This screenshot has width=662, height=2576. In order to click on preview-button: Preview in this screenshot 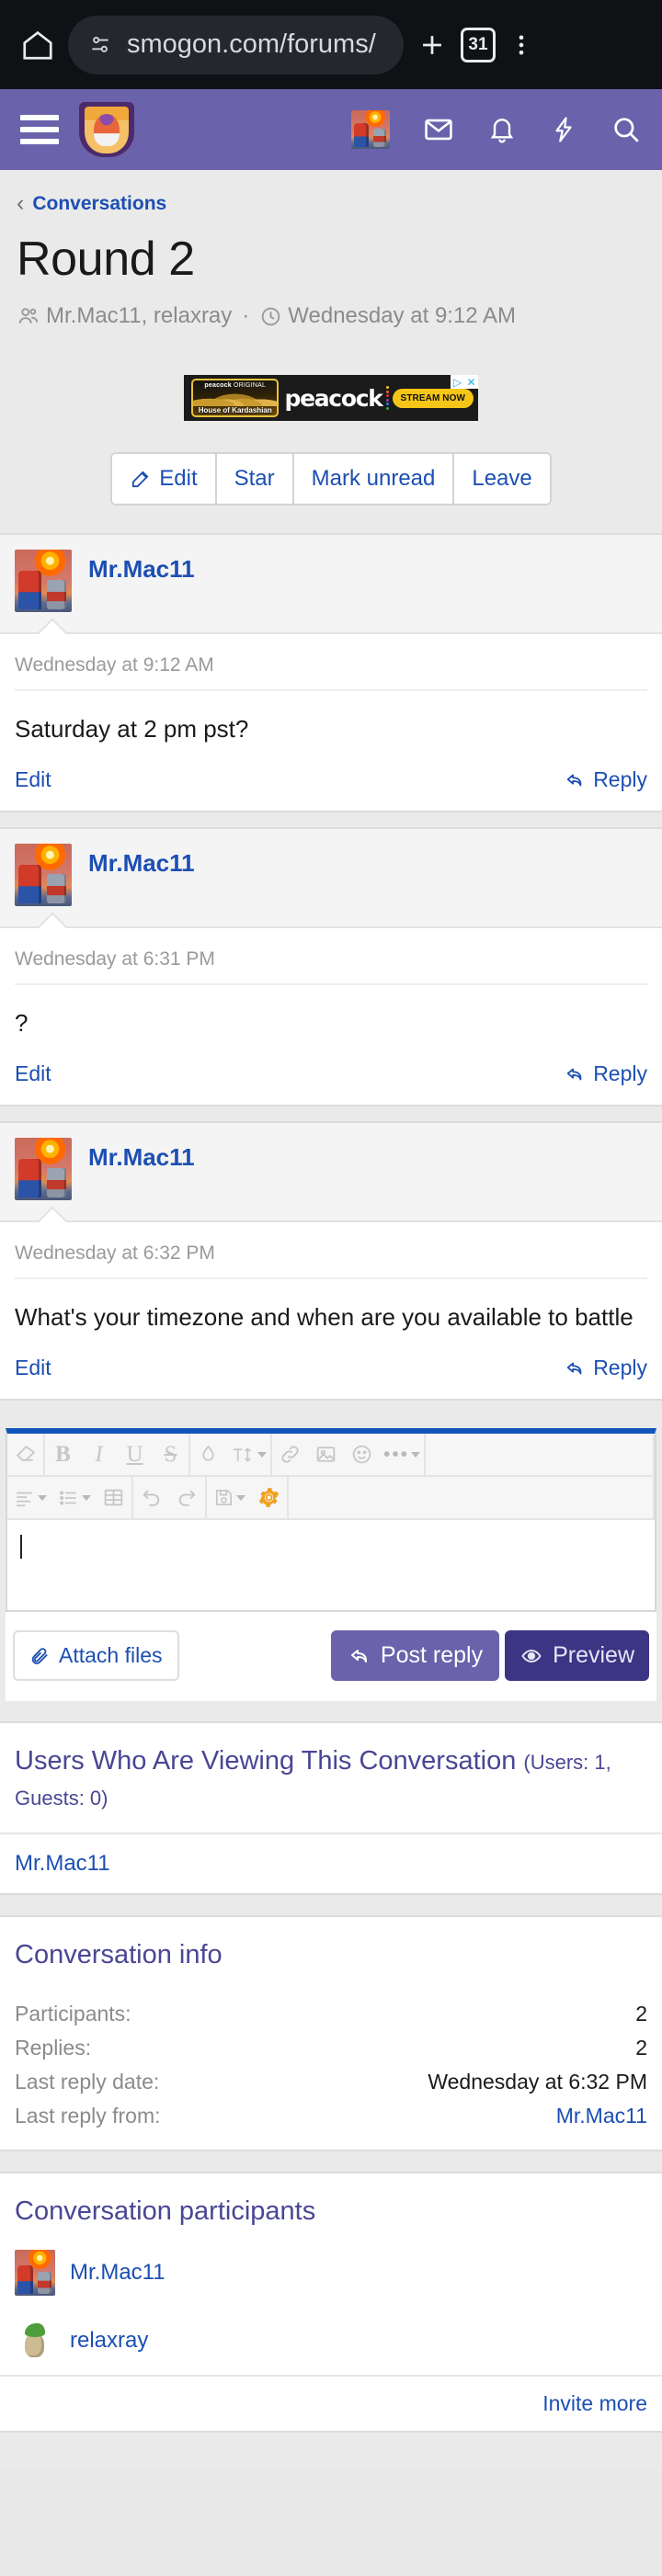, I will do `click(577, 1656)`.